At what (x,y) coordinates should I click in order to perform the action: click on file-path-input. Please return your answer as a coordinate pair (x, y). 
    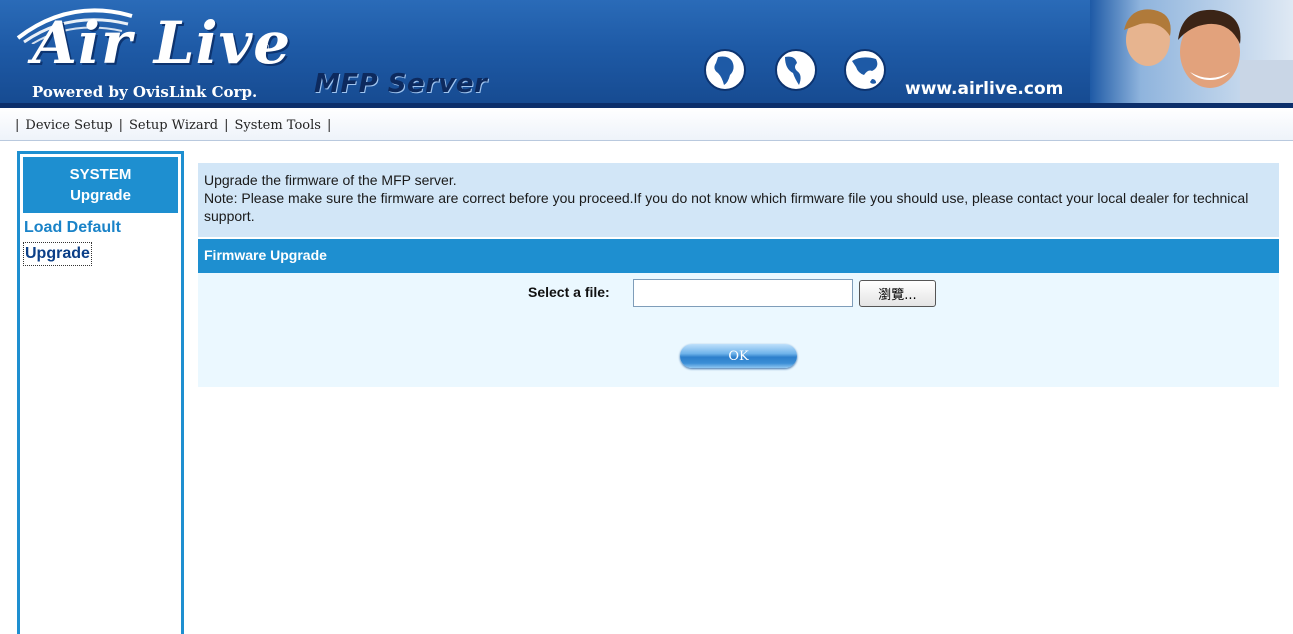
    Looking at the image, I should click on (743, 293).